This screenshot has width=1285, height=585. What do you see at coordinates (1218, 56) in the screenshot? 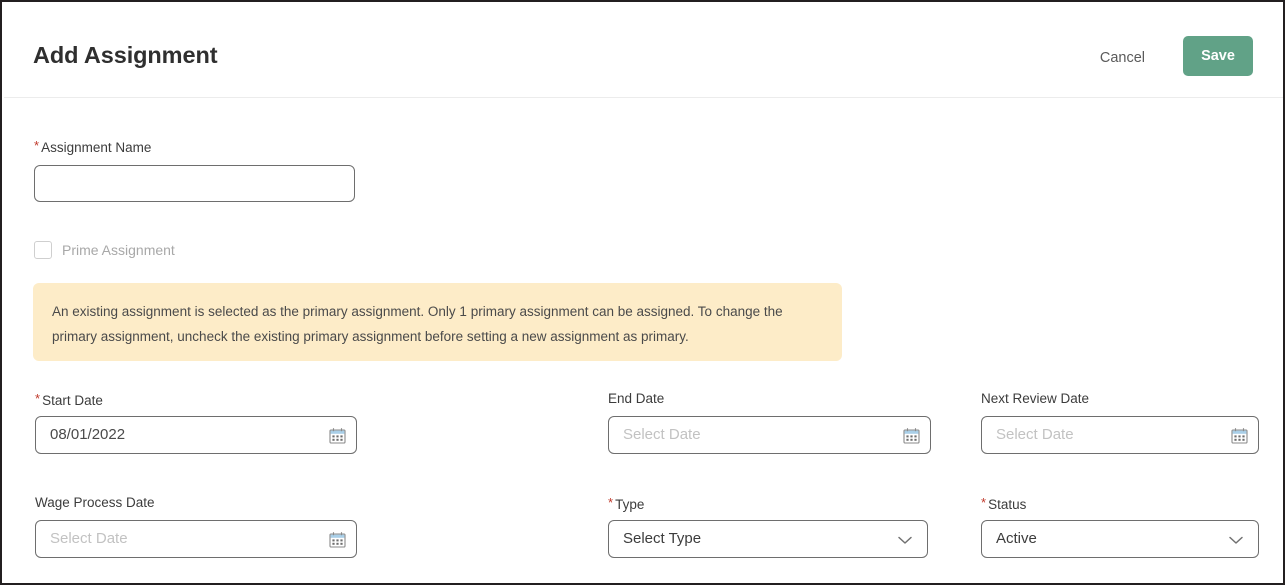
I see `save-button: Save` at bounding box center [1218, 56].